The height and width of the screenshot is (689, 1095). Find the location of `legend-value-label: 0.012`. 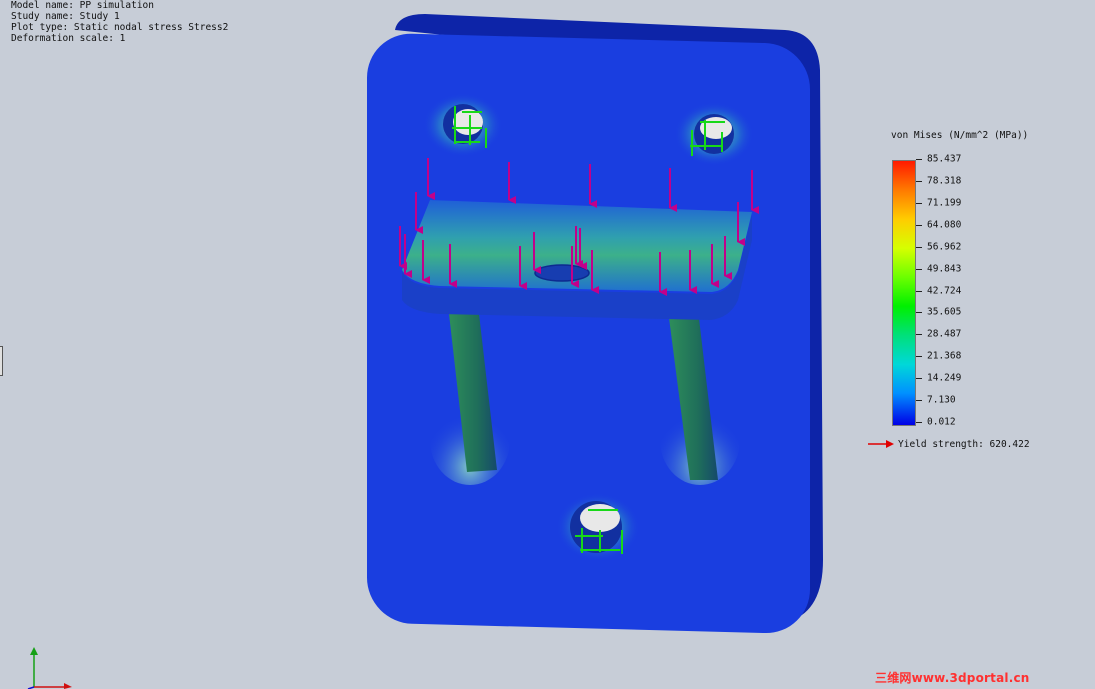

legend-value-label: 0.012 is located at coordinates (941, 422).